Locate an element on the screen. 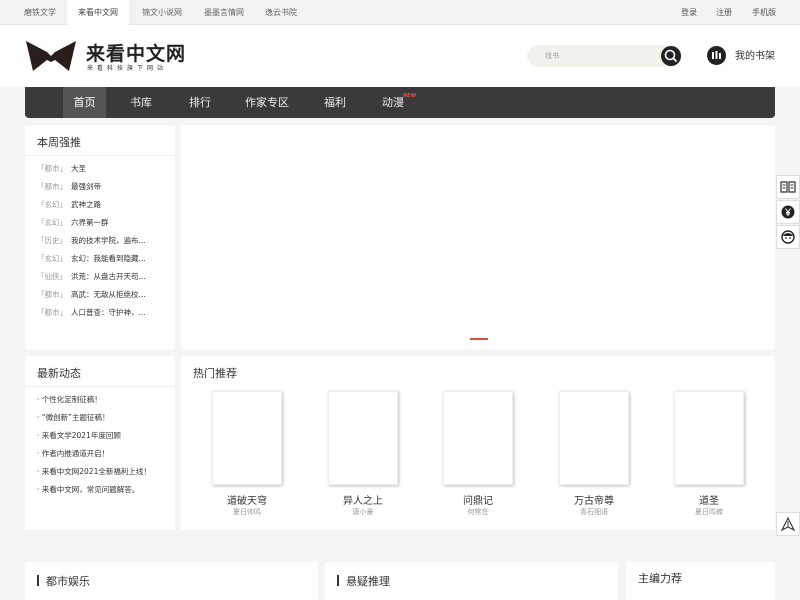 This screenshot has height=600, width=800. weekly-recommend-title: 本周强推 is located at coordinates (59, 142).